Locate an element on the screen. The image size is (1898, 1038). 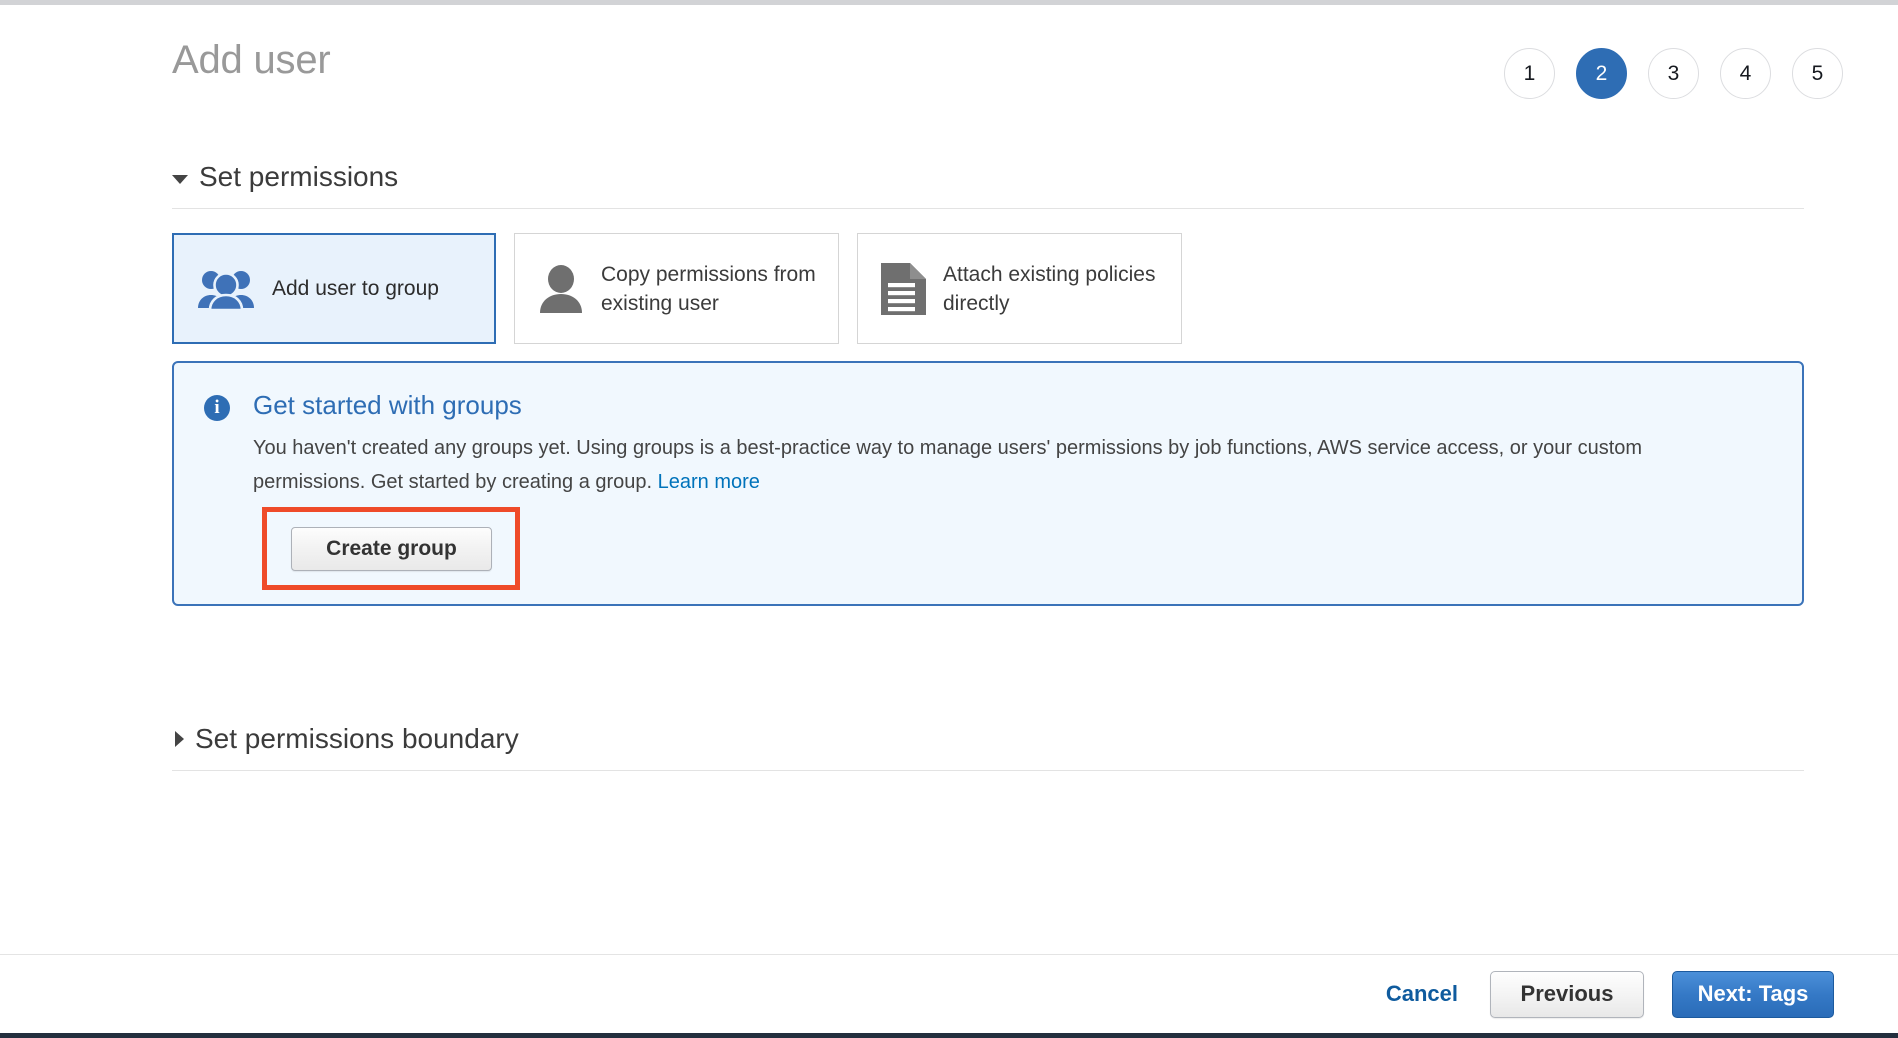
set-permissions-title: Set permissions is located at coordinates (299, 176).